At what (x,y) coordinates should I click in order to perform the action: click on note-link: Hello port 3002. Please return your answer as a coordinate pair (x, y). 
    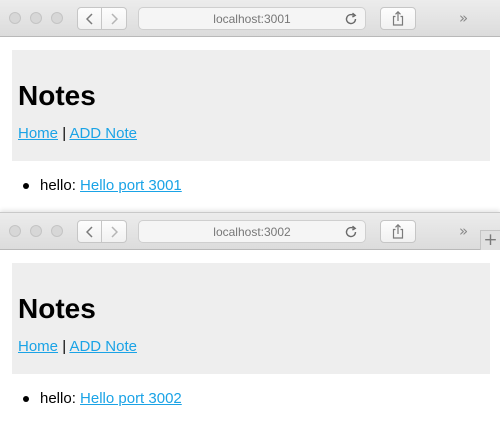
    Looking at the image, I should click on (131, 398).